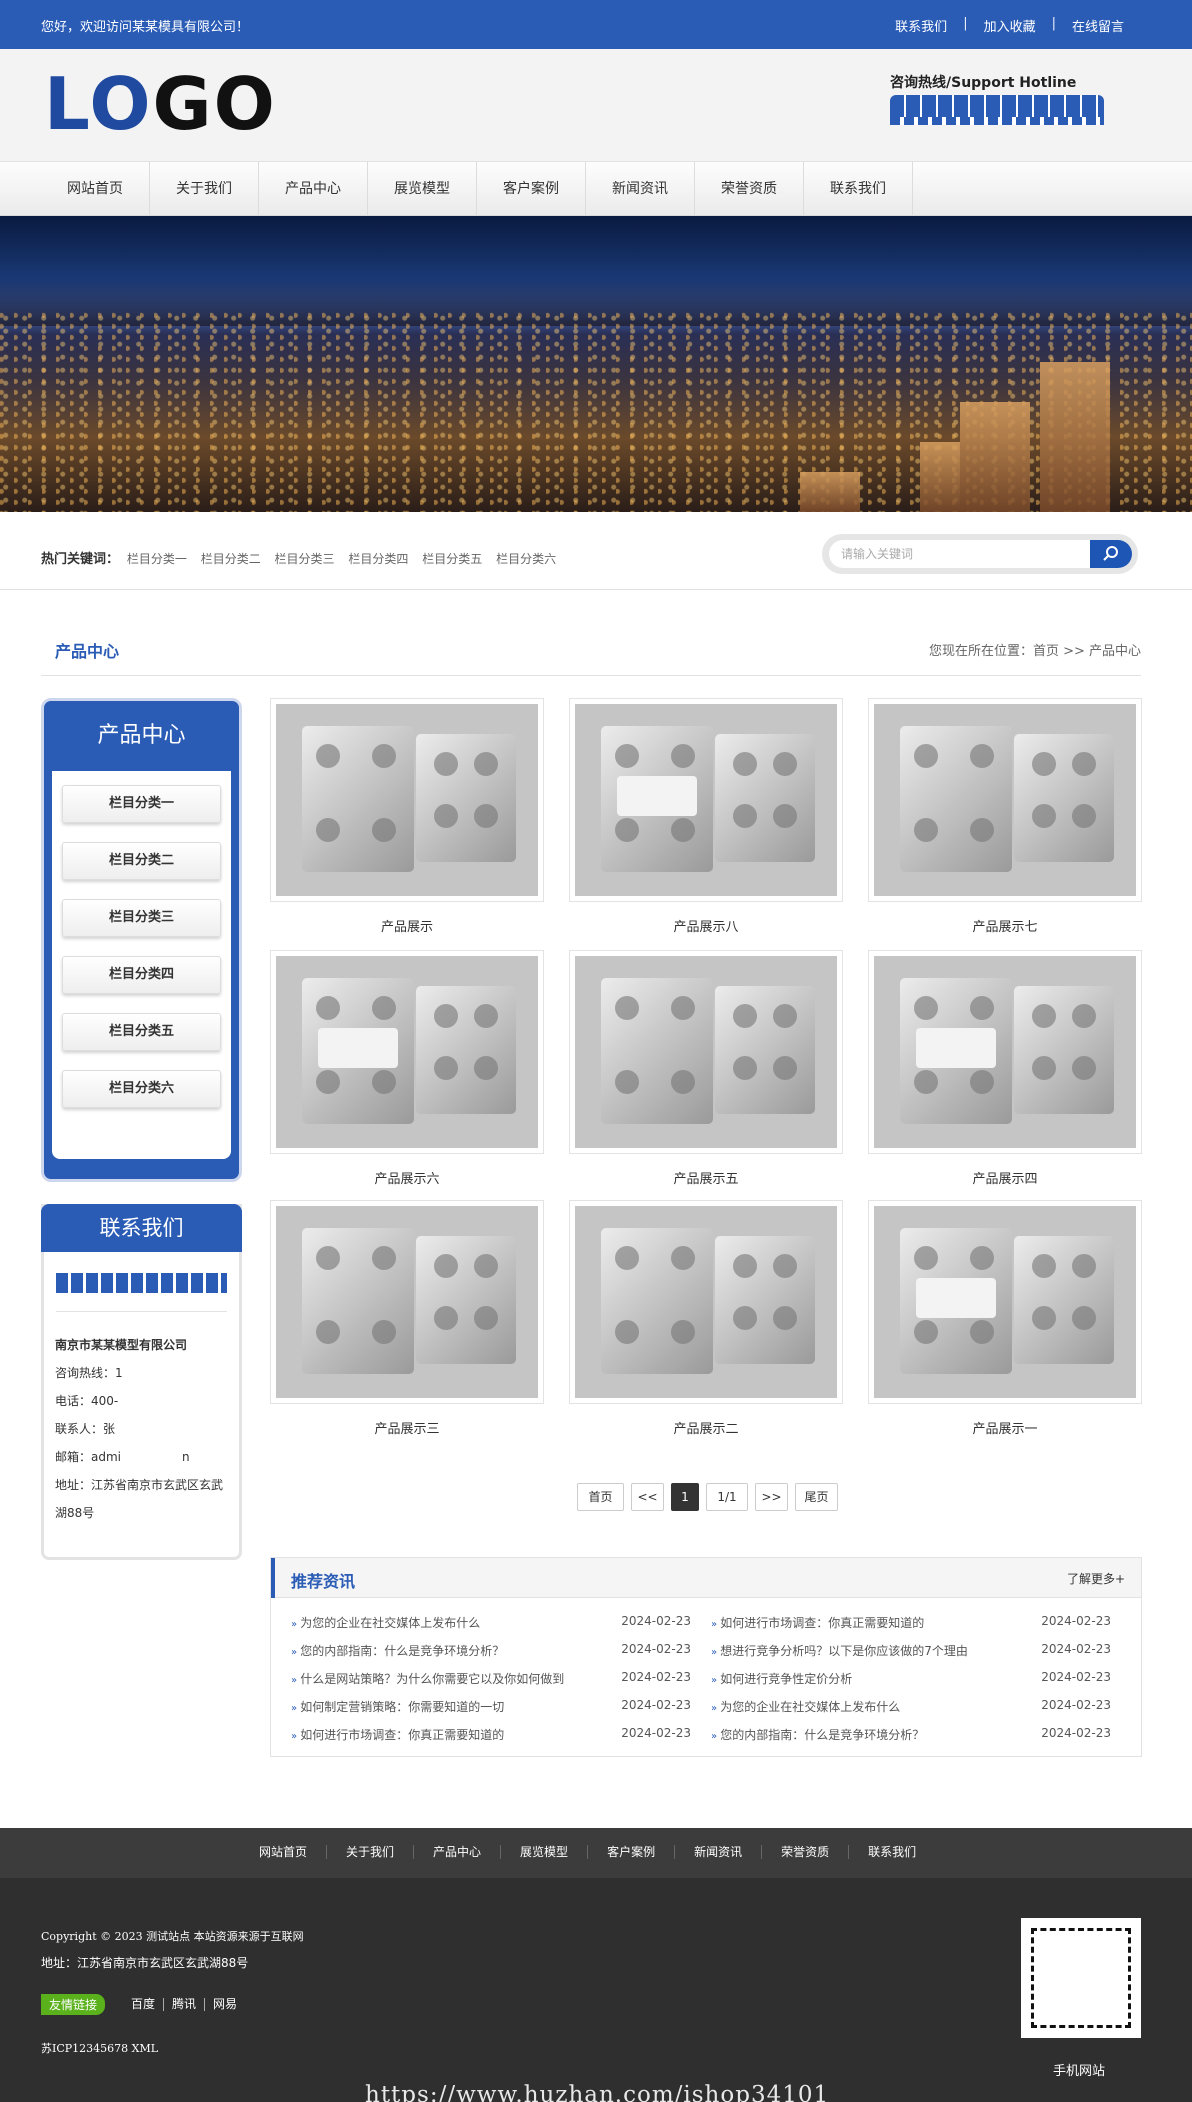  I want to click on pager-first: 首页, so click(600, 1497).